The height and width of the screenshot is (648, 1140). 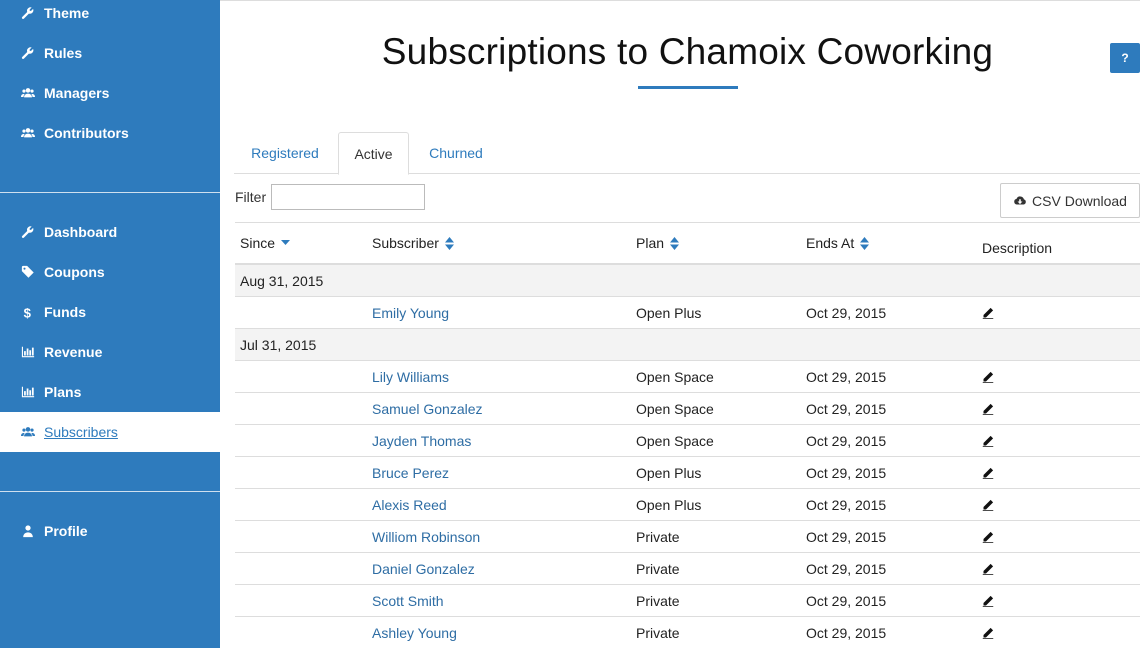 I want to click on sidebar-item-subscribers: Subscribers, so click(x=110, y=432).